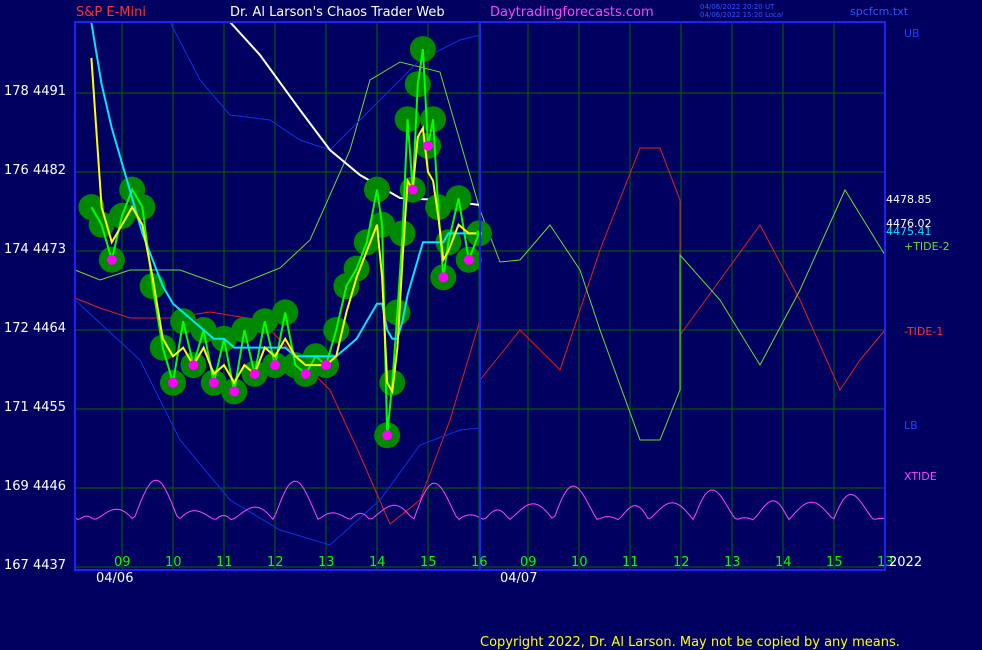  I want to click on author-banner: Dr. Al Larson's Chaos Trader Web, so click(337, 12).